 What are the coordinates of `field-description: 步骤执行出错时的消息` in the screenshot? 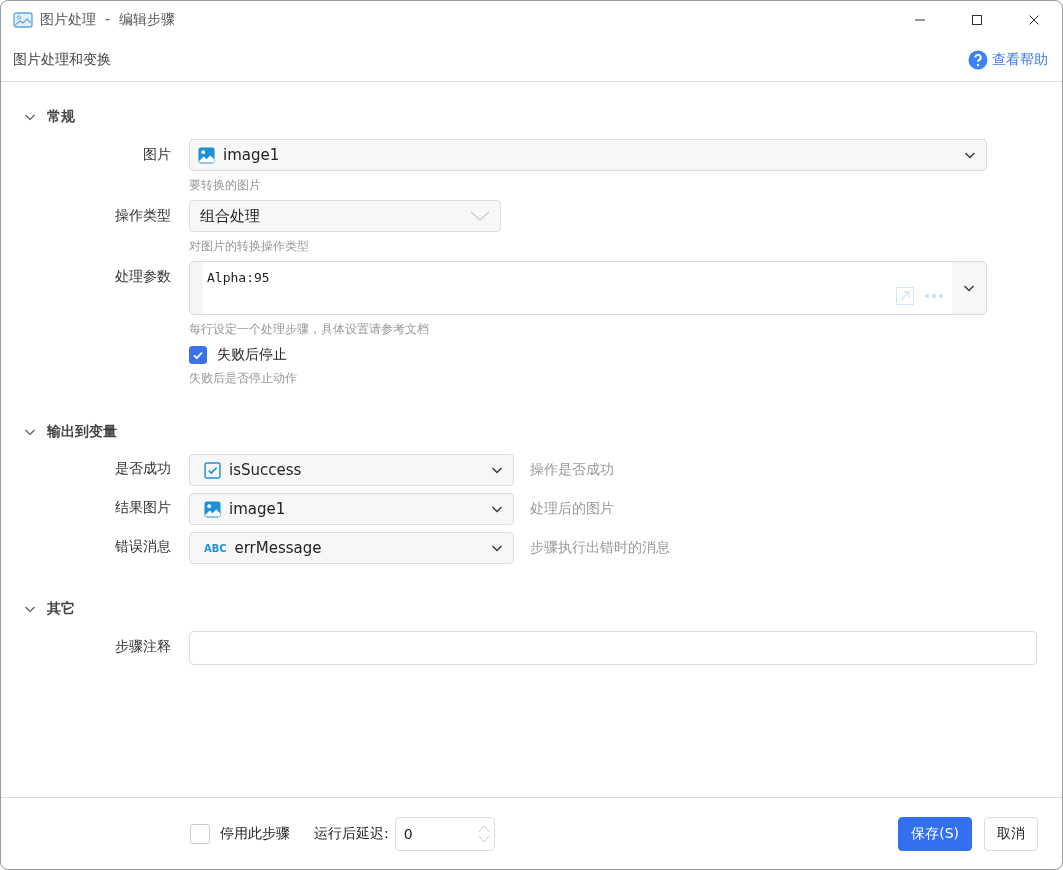 It's located at (600, 548).